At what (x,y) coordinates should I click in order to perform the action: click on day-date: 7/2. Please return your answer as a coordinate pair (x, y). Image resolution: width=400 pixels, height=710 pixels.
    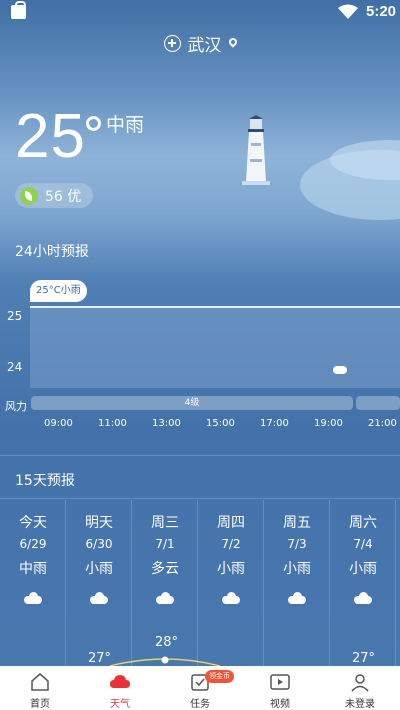
    Looking at the image, I should click on (231, 544).